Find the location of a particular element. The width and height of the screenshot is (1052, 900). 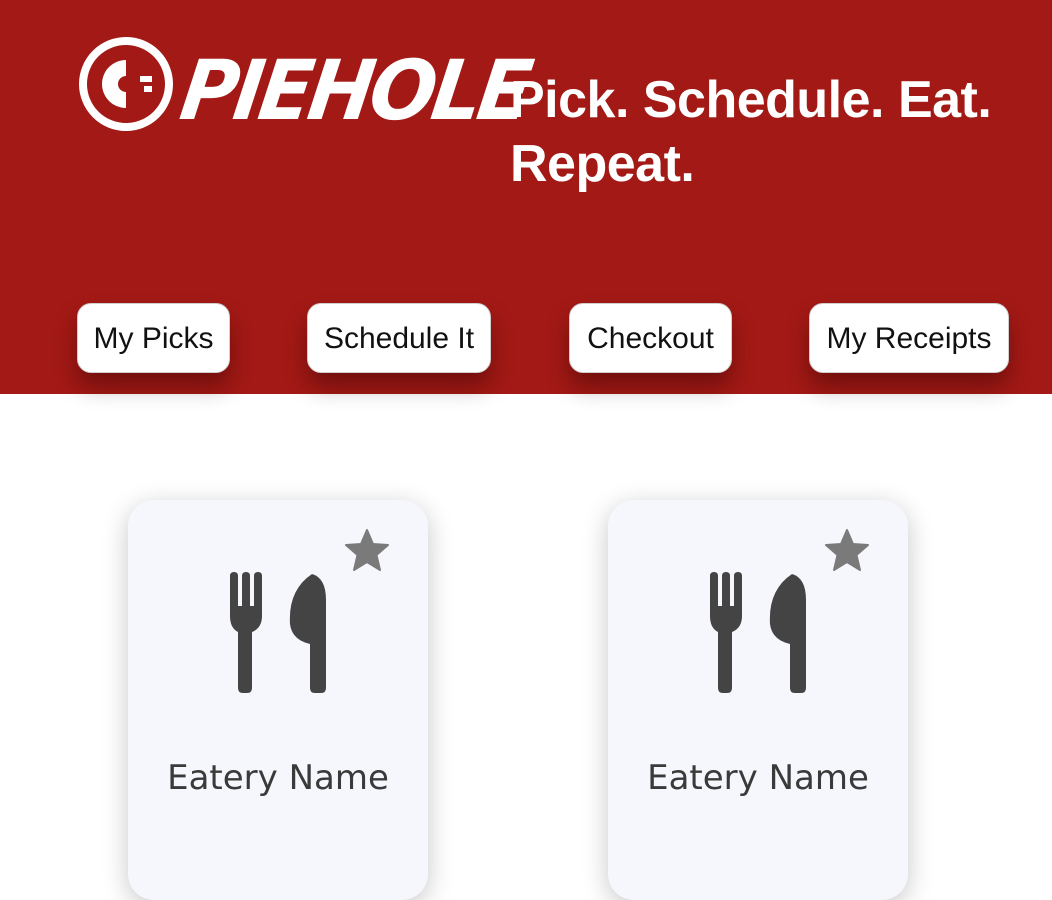

my-picks-button: My Picks is located at coordinates (153, 338).